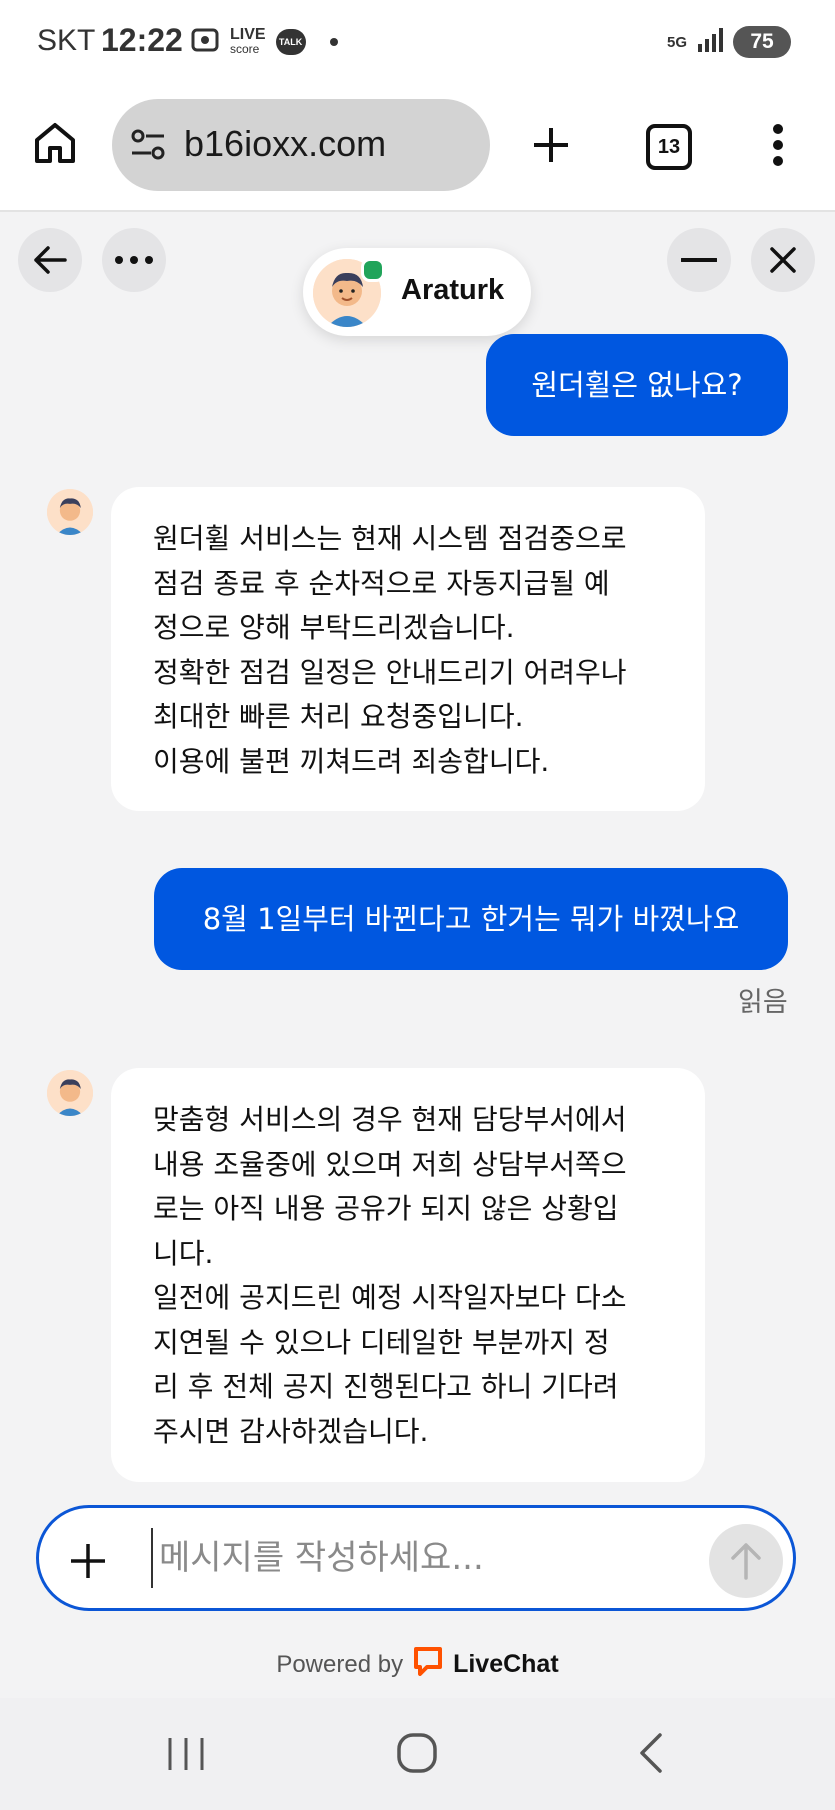  I want to click on send-button, so click(746, 1561).